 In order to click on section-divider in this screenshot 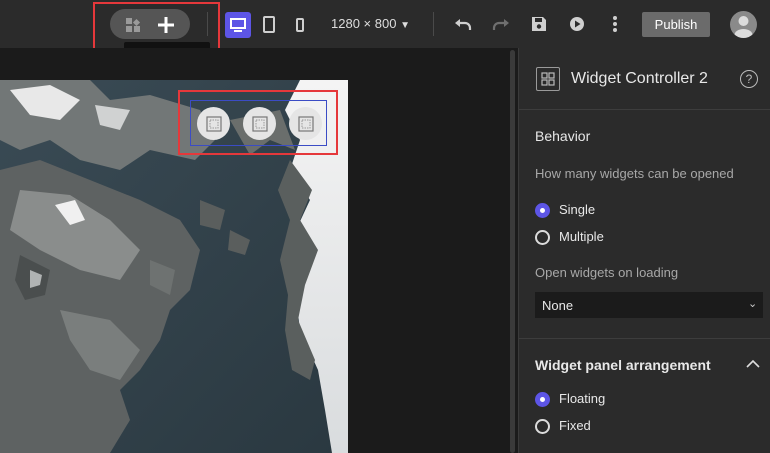, I will do `click(644, 338)`.